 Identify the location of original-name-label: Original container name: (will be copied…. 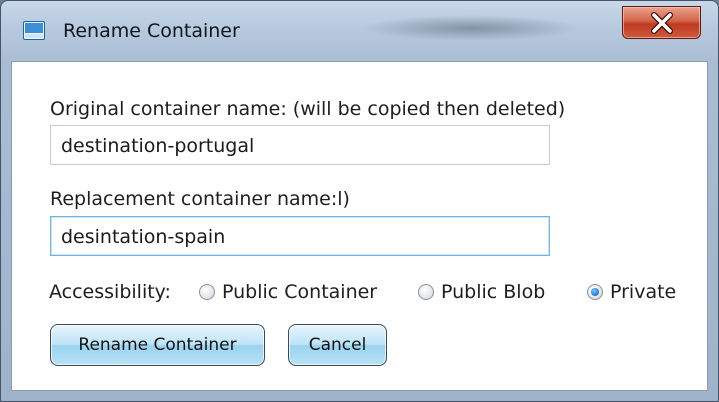
(308, 109).